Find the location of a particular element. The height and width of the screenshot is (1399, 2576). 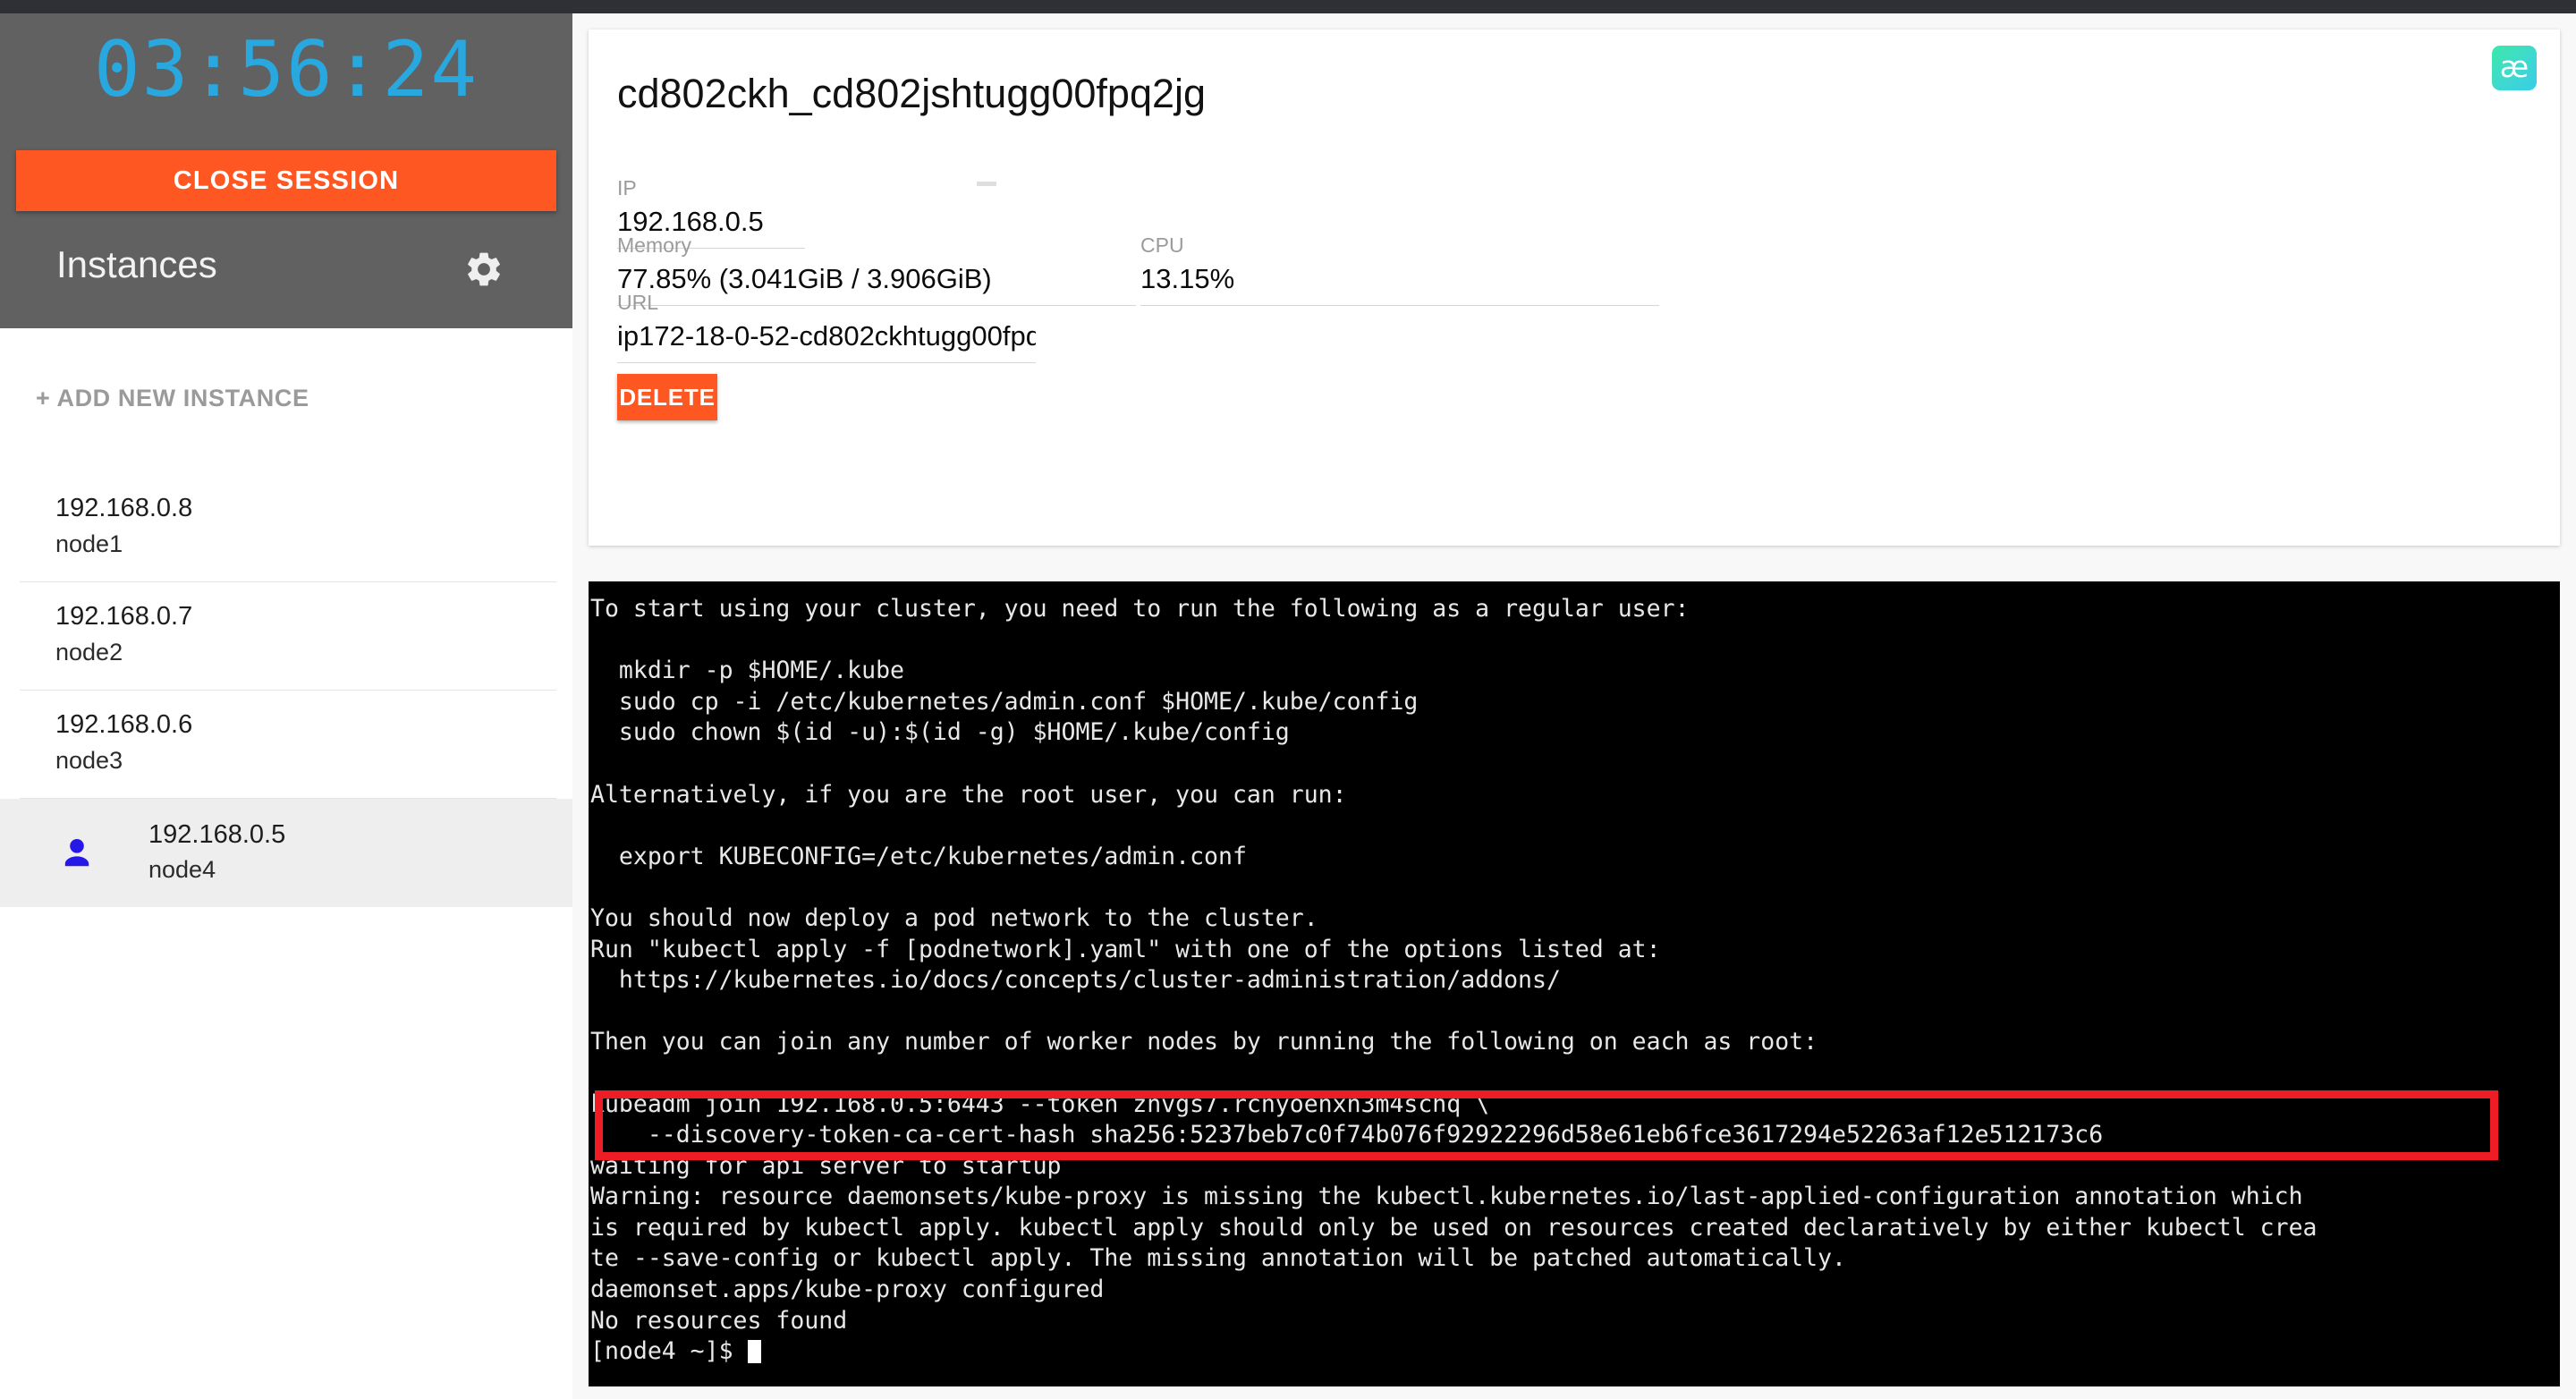

cpu-field: CPU 13.15% is located at coordinates (1399, 269).